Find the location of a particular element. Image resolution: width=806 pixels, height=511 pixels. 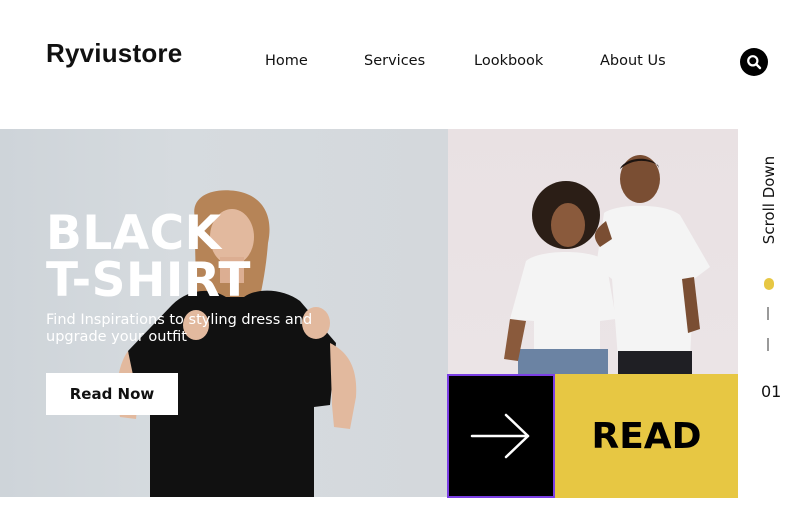

hero-title-line1: BLACK is located at coordinates (134, 233).